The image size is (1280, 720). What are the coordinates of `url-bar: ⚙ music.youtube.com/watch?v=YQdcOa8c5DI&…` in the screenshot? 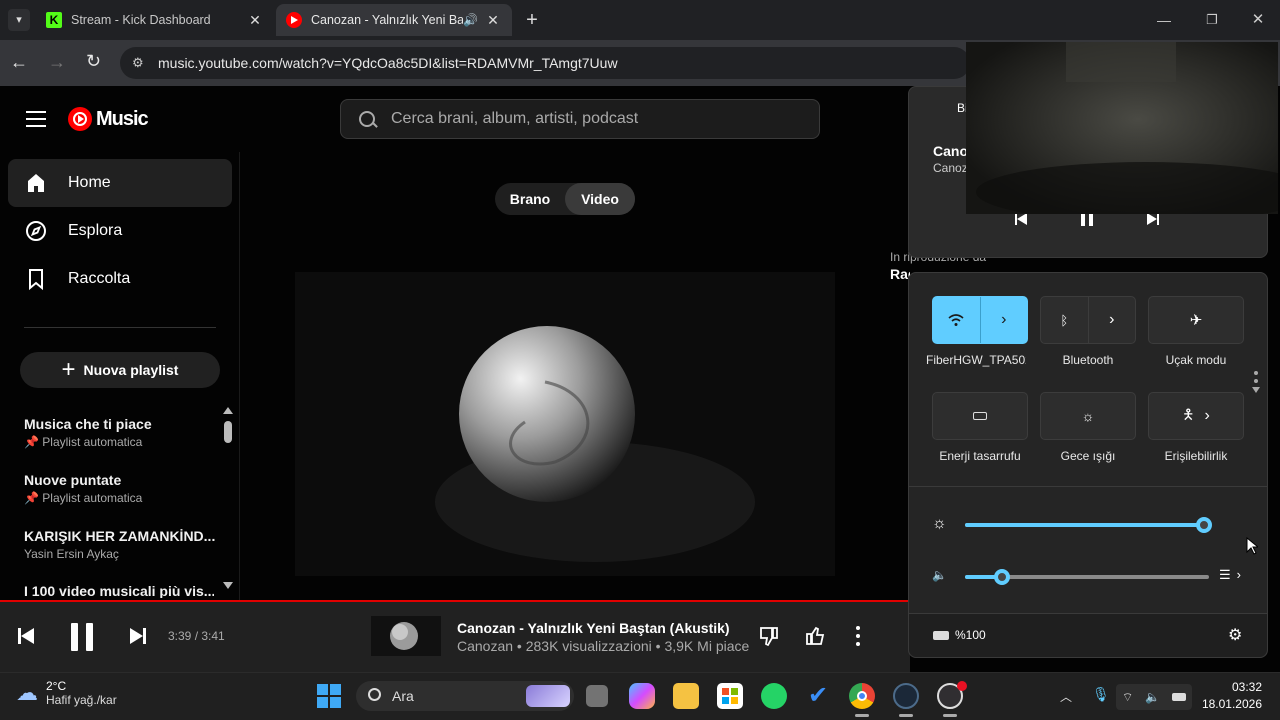 It's located at (545, 63).